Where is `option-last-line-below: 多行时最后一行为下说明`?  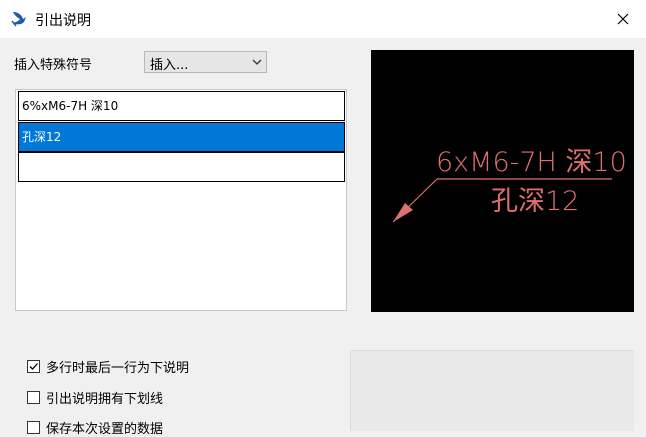 option-last-line-below: 多行时最后一行为下说明 is located at coordinates (108, 366).